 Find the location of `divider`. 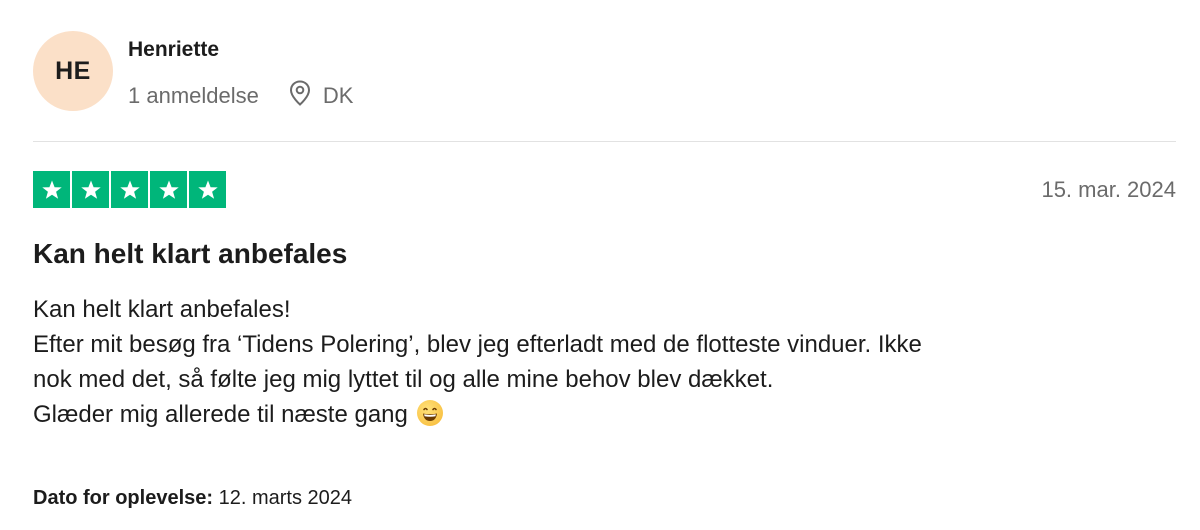

divider is located at coordinates (604, 141).